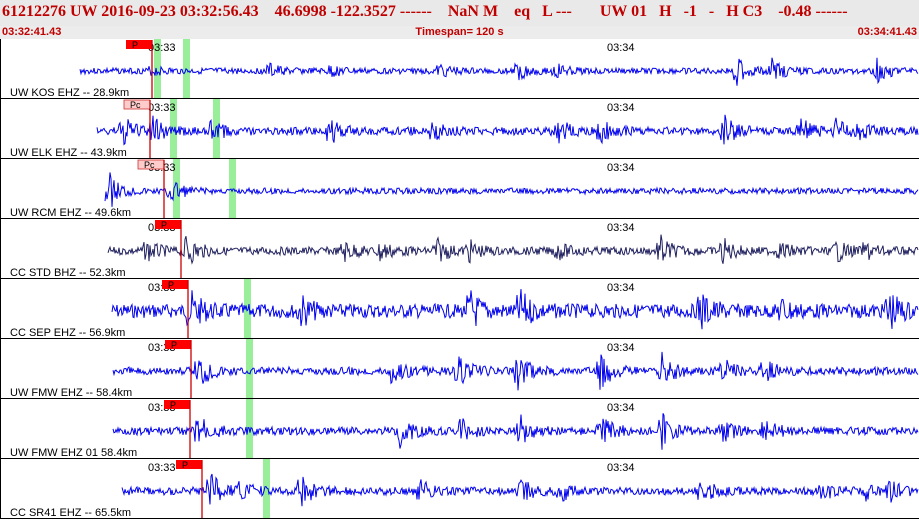 This screenshot has width=919, height=520. I want to click on channel-label: UW ELK EHZ -- 43.9km, so click(68, 153).